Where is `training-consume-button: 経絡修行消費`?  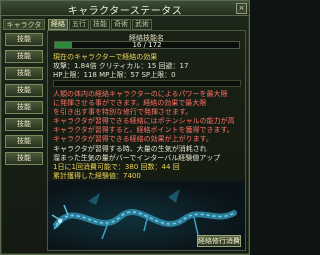
training-consume-button: 経絡修行消費 is located at coordinates (219, 241).